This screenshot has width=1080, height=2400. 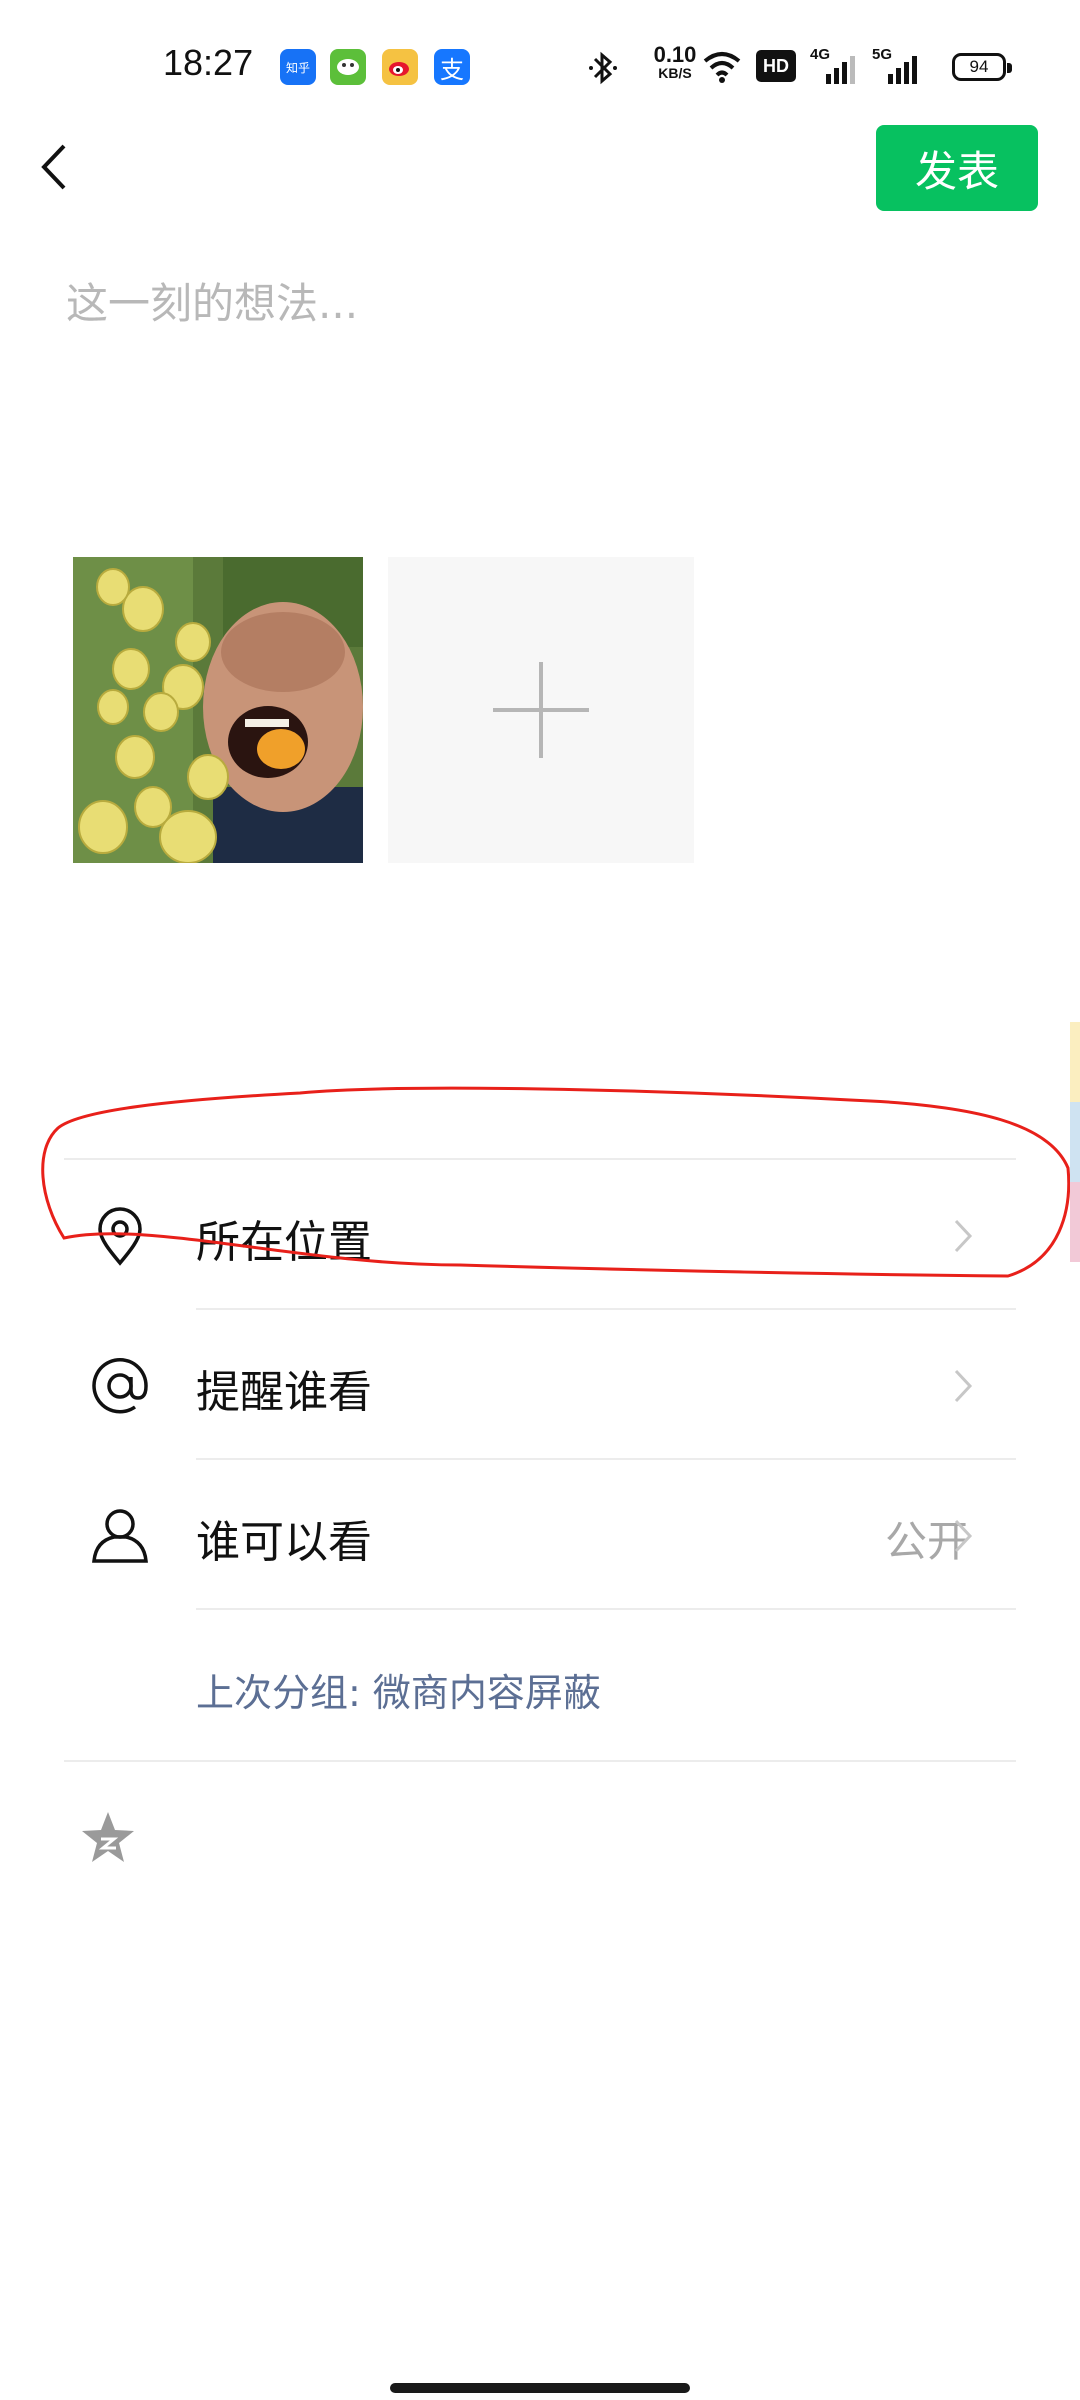 What do you see at coordinates (120, 1386) in the screenshot?
I see `at-sign-icon` at bounding box center [120, 1386].